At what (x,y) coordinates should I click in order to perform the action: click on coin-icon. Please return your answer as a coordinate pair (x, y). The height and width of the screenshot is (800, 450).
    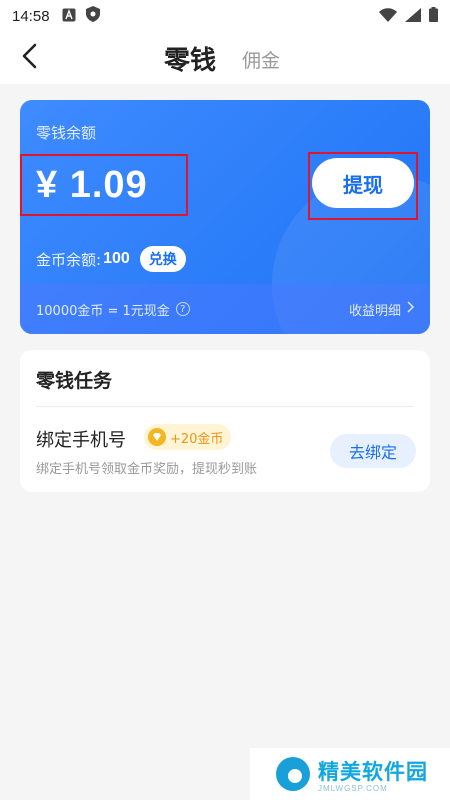
    Looking at the image, I should click on (157, 437).